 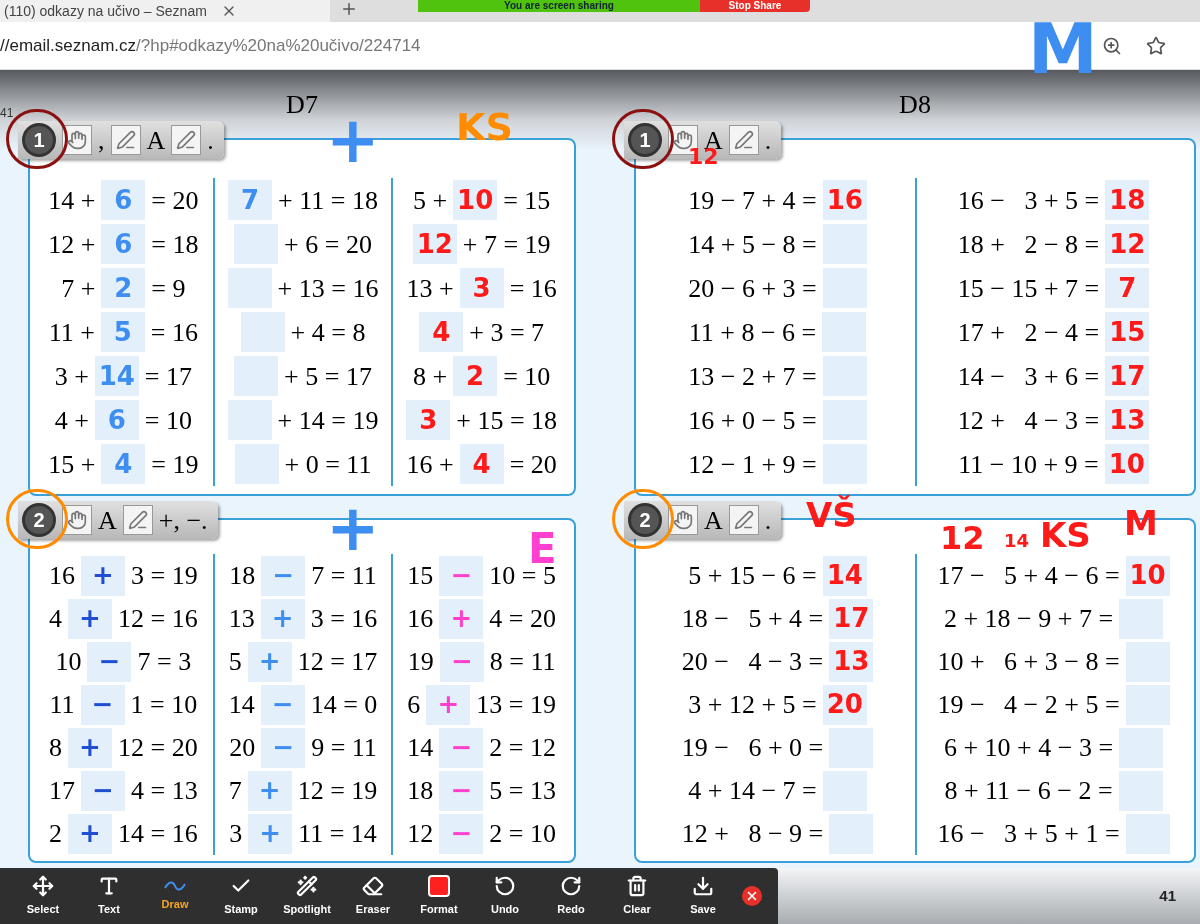 What do you see at coordinates (522, 748) in the screenshot?
I see `equation-text: 2 = 12` at bounding box center [522, 748].